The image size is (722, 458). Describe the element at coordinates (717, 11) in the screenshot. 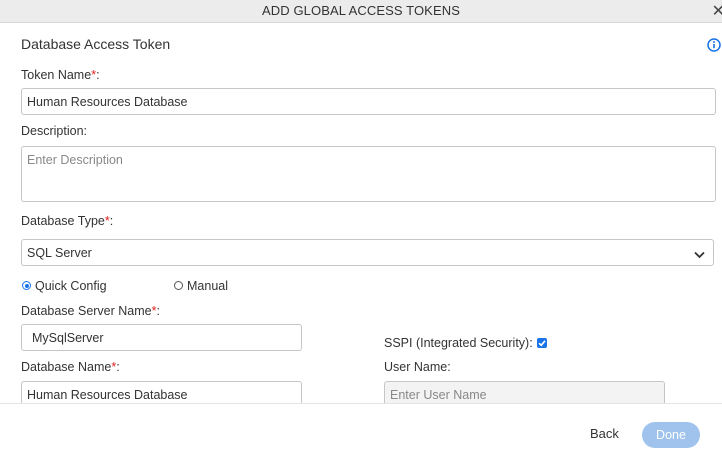

I see `close-icon: ✕` at that location.